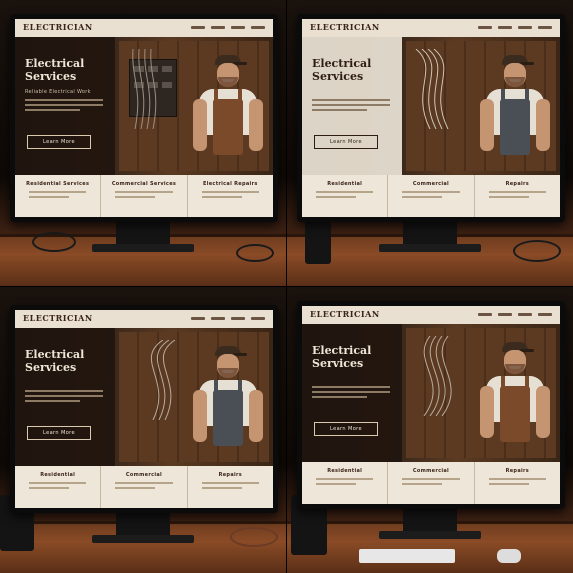  Describe the element at coordinates (407, 556) in the screenshot. I see `keyboard` at that location.